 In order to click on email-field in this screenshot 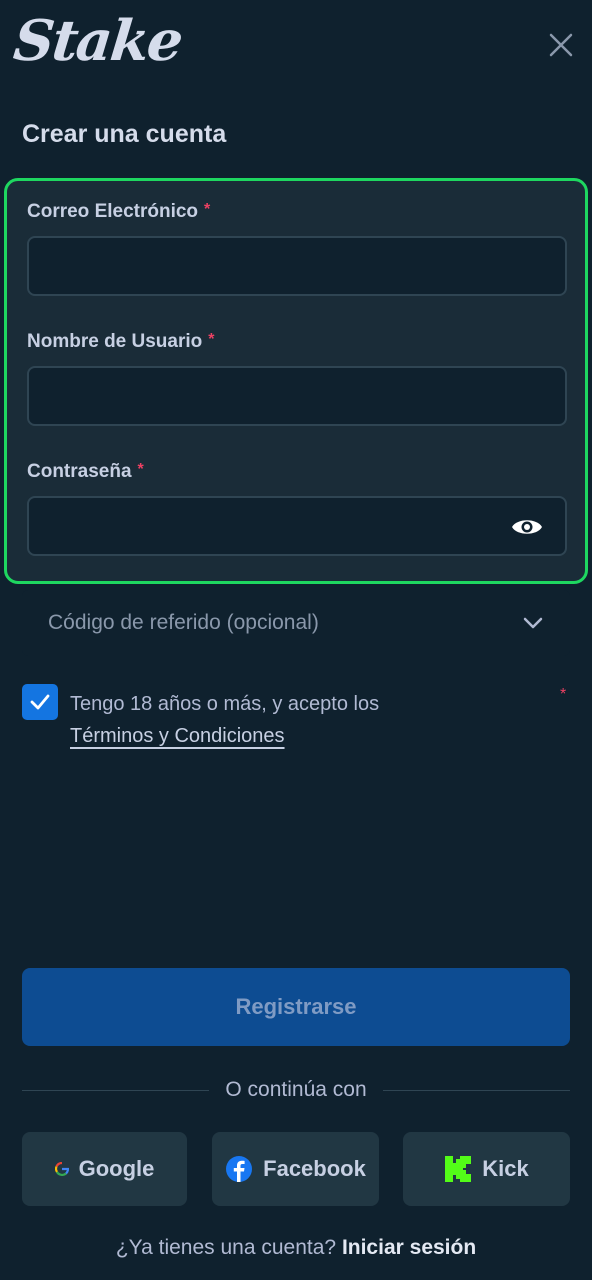, I will do `click(297, 266)`.